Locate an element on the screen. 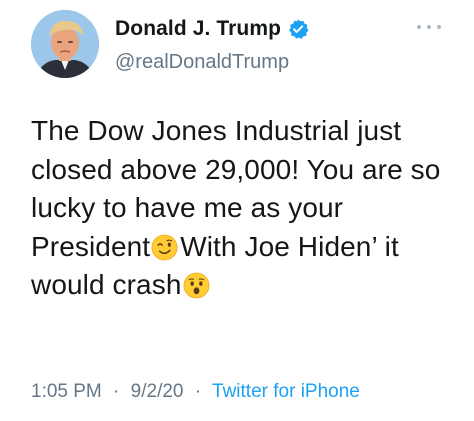 This screenshot has height=421, width=474. display-name: Donald J. Trump is located at coordinates (198, 29).